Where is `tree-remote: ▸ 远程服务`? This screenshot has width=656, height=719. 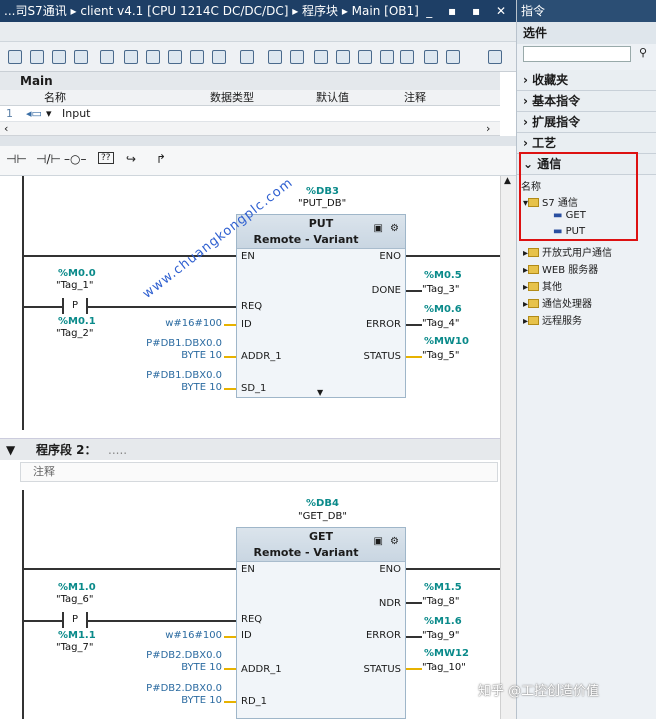
tree-remote: ▸ 远程服务 is located at coordinates (552, 319).